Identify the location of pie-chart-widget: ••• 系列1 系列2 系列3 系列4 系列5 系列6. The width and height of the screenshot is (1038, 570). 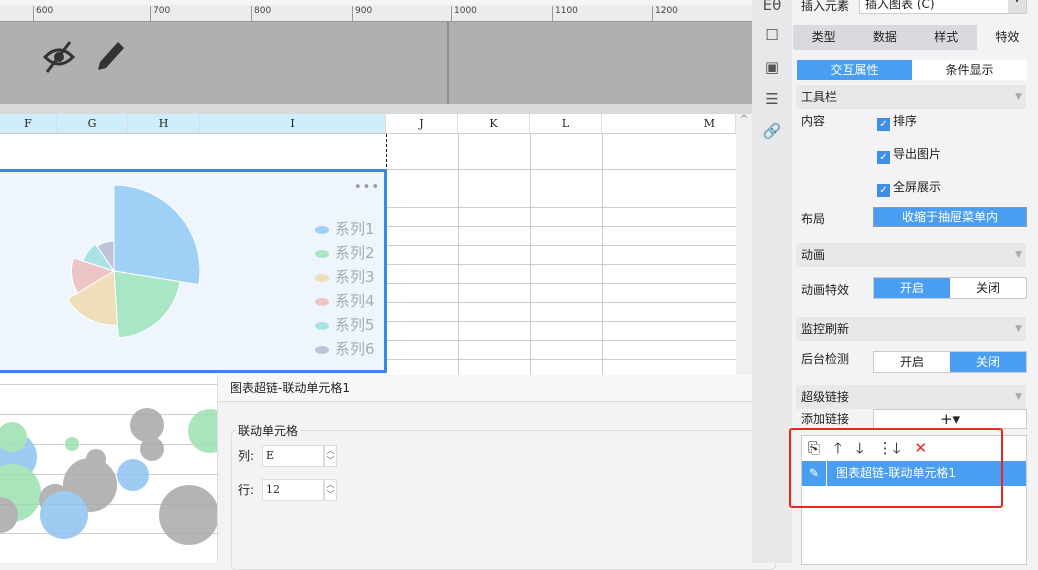
(193, 271).